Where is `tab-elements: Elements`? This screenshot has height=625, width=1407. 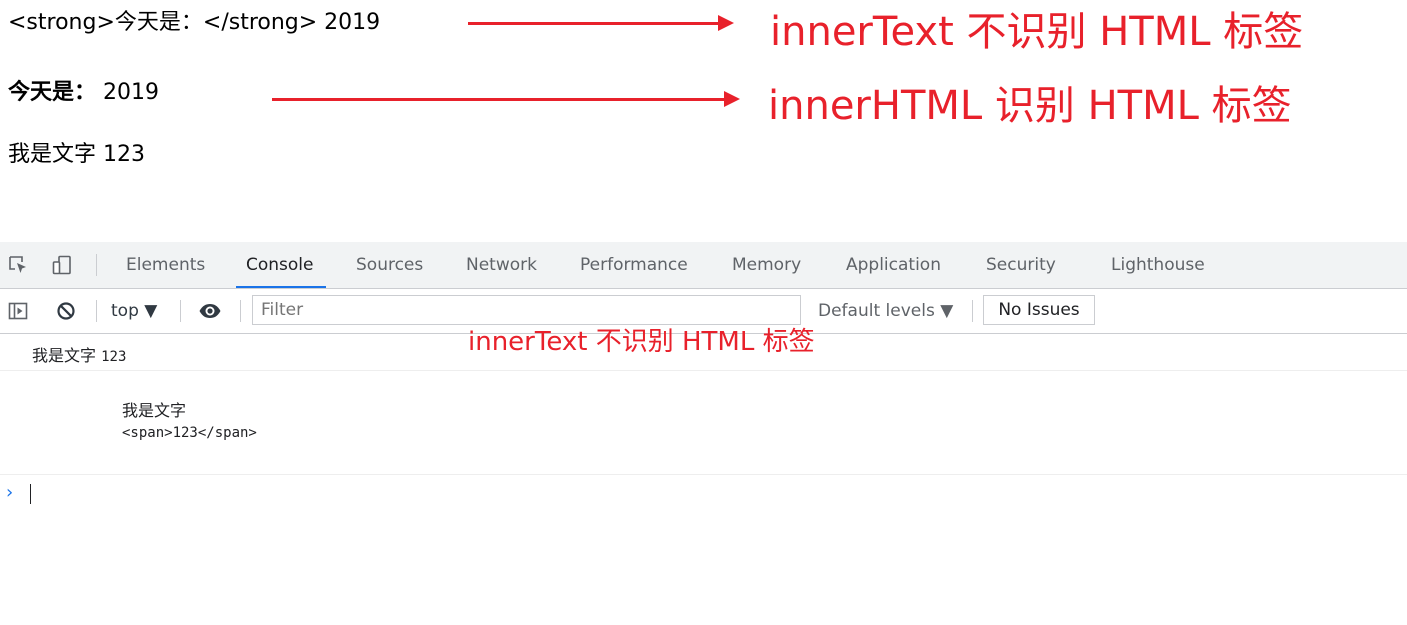 tab-elements: Elements is located at coordinates (165, 265).